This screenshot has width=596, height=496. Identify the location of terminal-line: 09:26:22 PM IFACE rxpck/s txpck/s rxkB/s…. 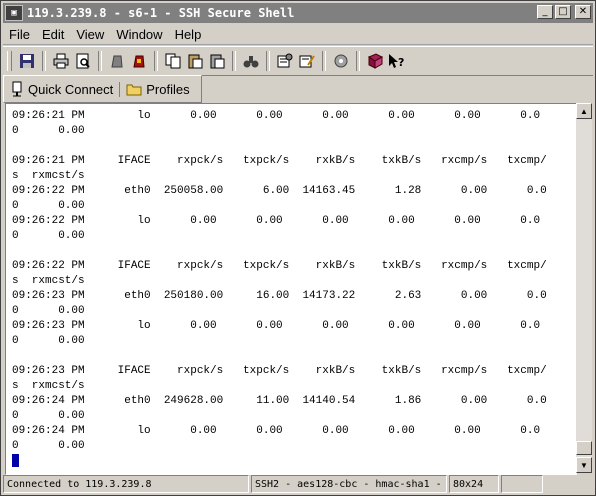
(279, 266).